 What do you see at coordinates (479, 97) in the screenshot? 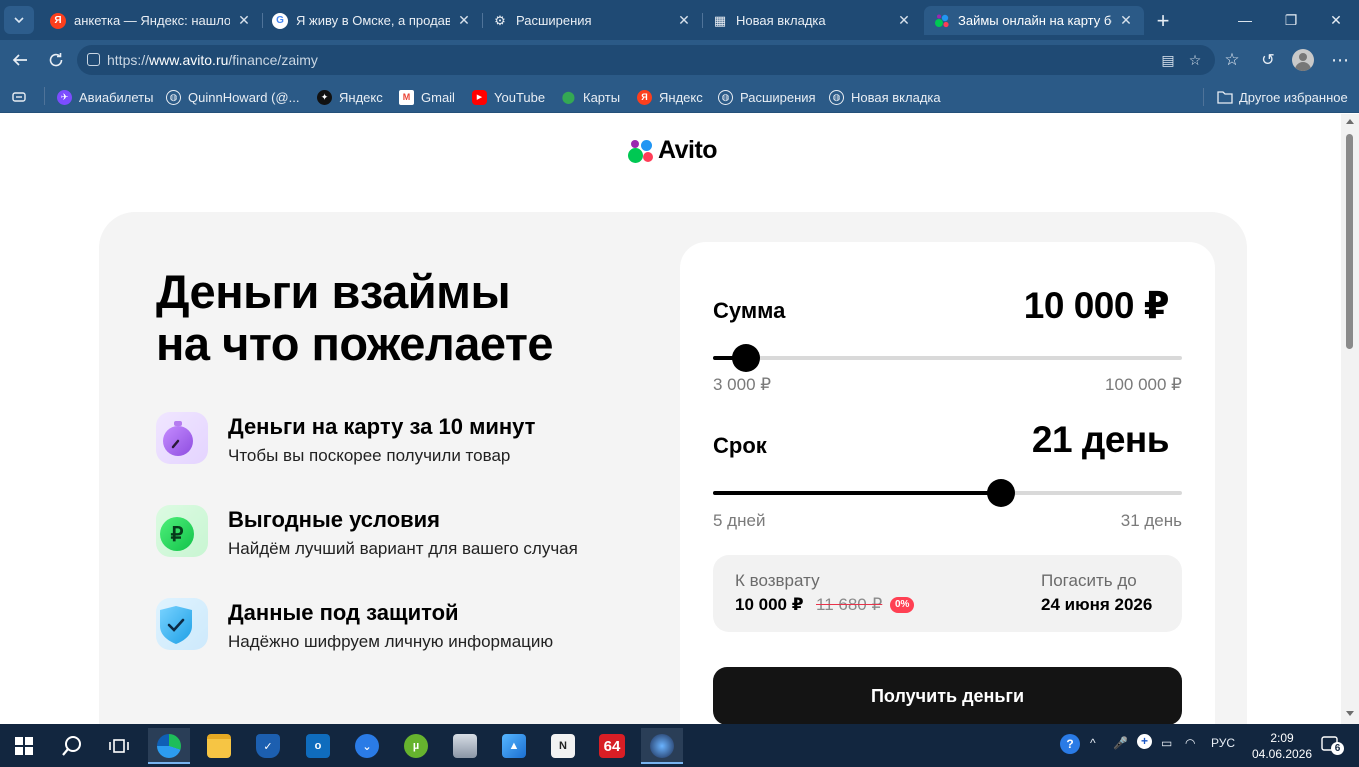
I see `youtube-icon: ▶` at bounding box center [479, 97].